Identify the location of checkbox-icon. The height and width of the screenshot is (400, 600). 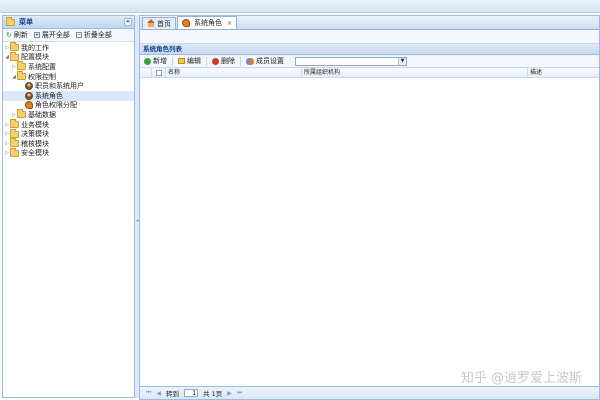
(158, 72).